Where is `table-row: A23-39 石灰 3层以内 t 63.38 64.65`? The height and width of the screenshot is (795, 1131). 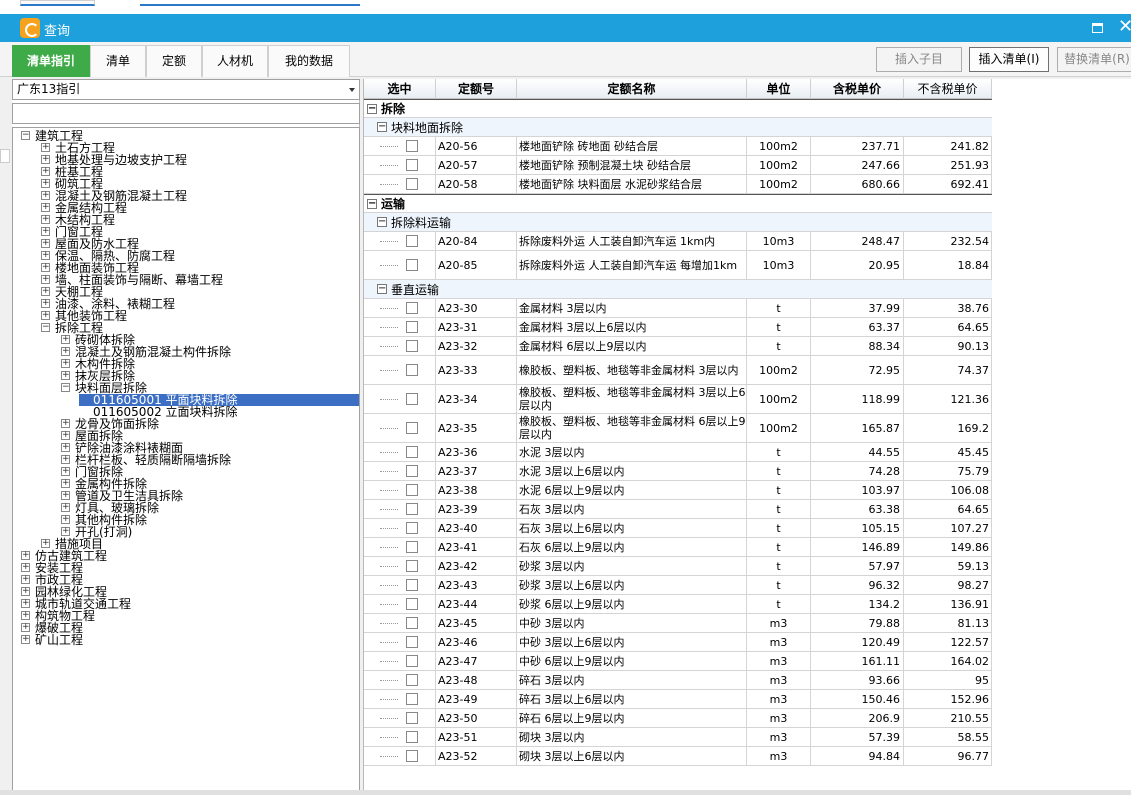
table-row: A23-39 石灰 3层以内 t 63.38 64.65 is located at coordinates (678, 509).